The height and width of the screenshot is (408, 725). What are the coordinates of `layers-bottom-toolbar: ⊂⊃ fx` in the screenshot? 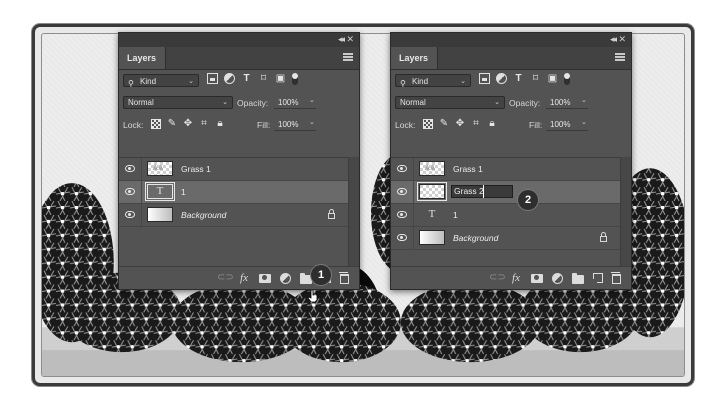 It's located at (511, 277).